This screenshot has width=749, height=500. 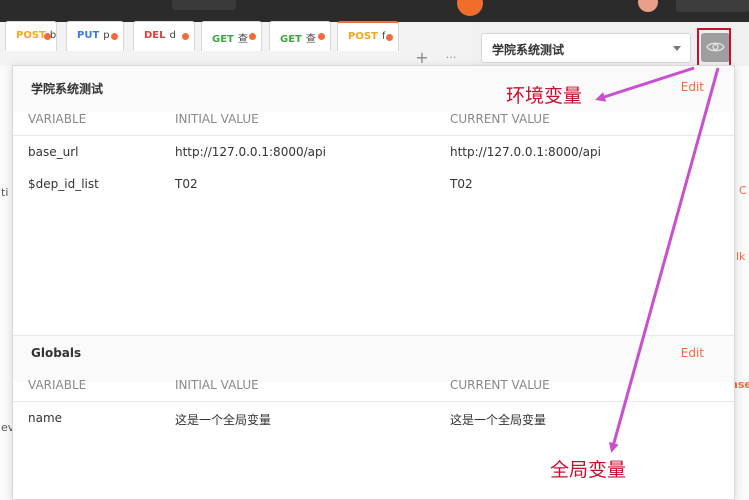 What do you see at coordinates (373, 359) in the screenshot?
I see `globals-section-header` at bounding box center [373, 359].